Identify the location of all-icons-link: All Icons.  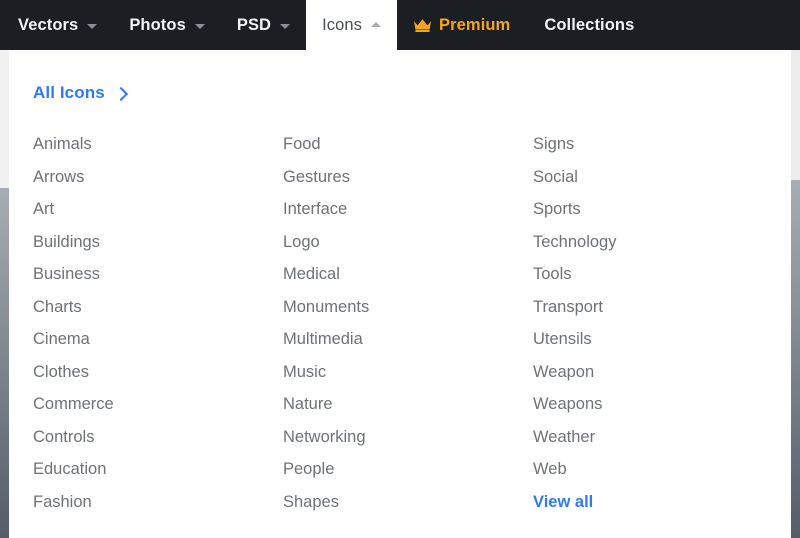
(80, 93).